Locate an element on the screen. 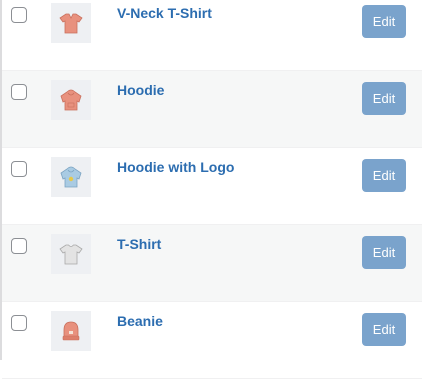 The height and width of the screenshot is (379, 422). vneck-tshirt-icon is located at coordinates (71, 23).